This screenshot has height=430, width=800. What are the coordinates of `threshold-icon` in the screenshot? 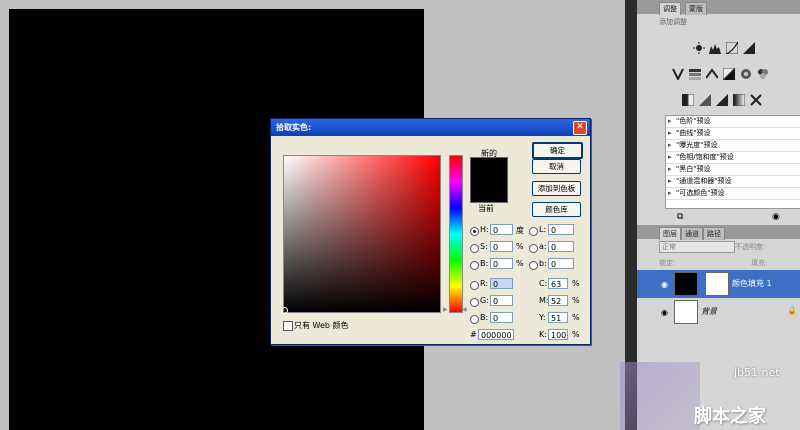 It's located at (722, 100).